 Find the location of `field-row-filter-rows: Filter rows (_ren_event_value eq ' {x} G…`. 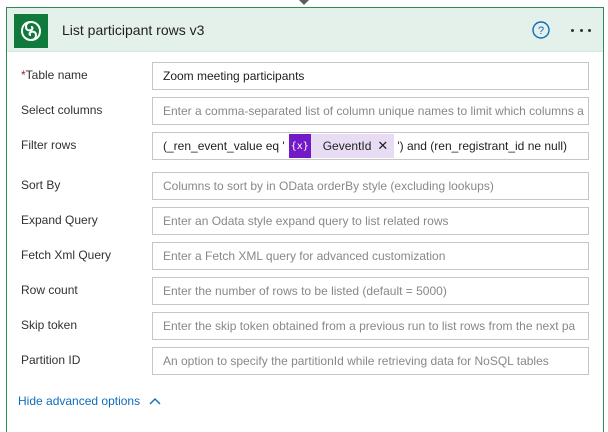

field-row-filter-rows: Filter rows (_ren_event_value eq ' {x} G… is located at coordinates (305, 146).